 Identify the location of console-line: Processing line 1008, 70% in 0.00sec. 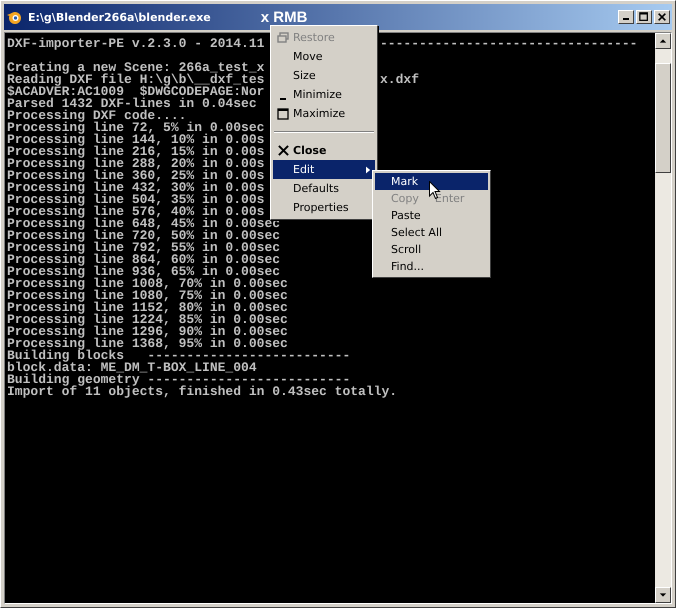
(147, 284).